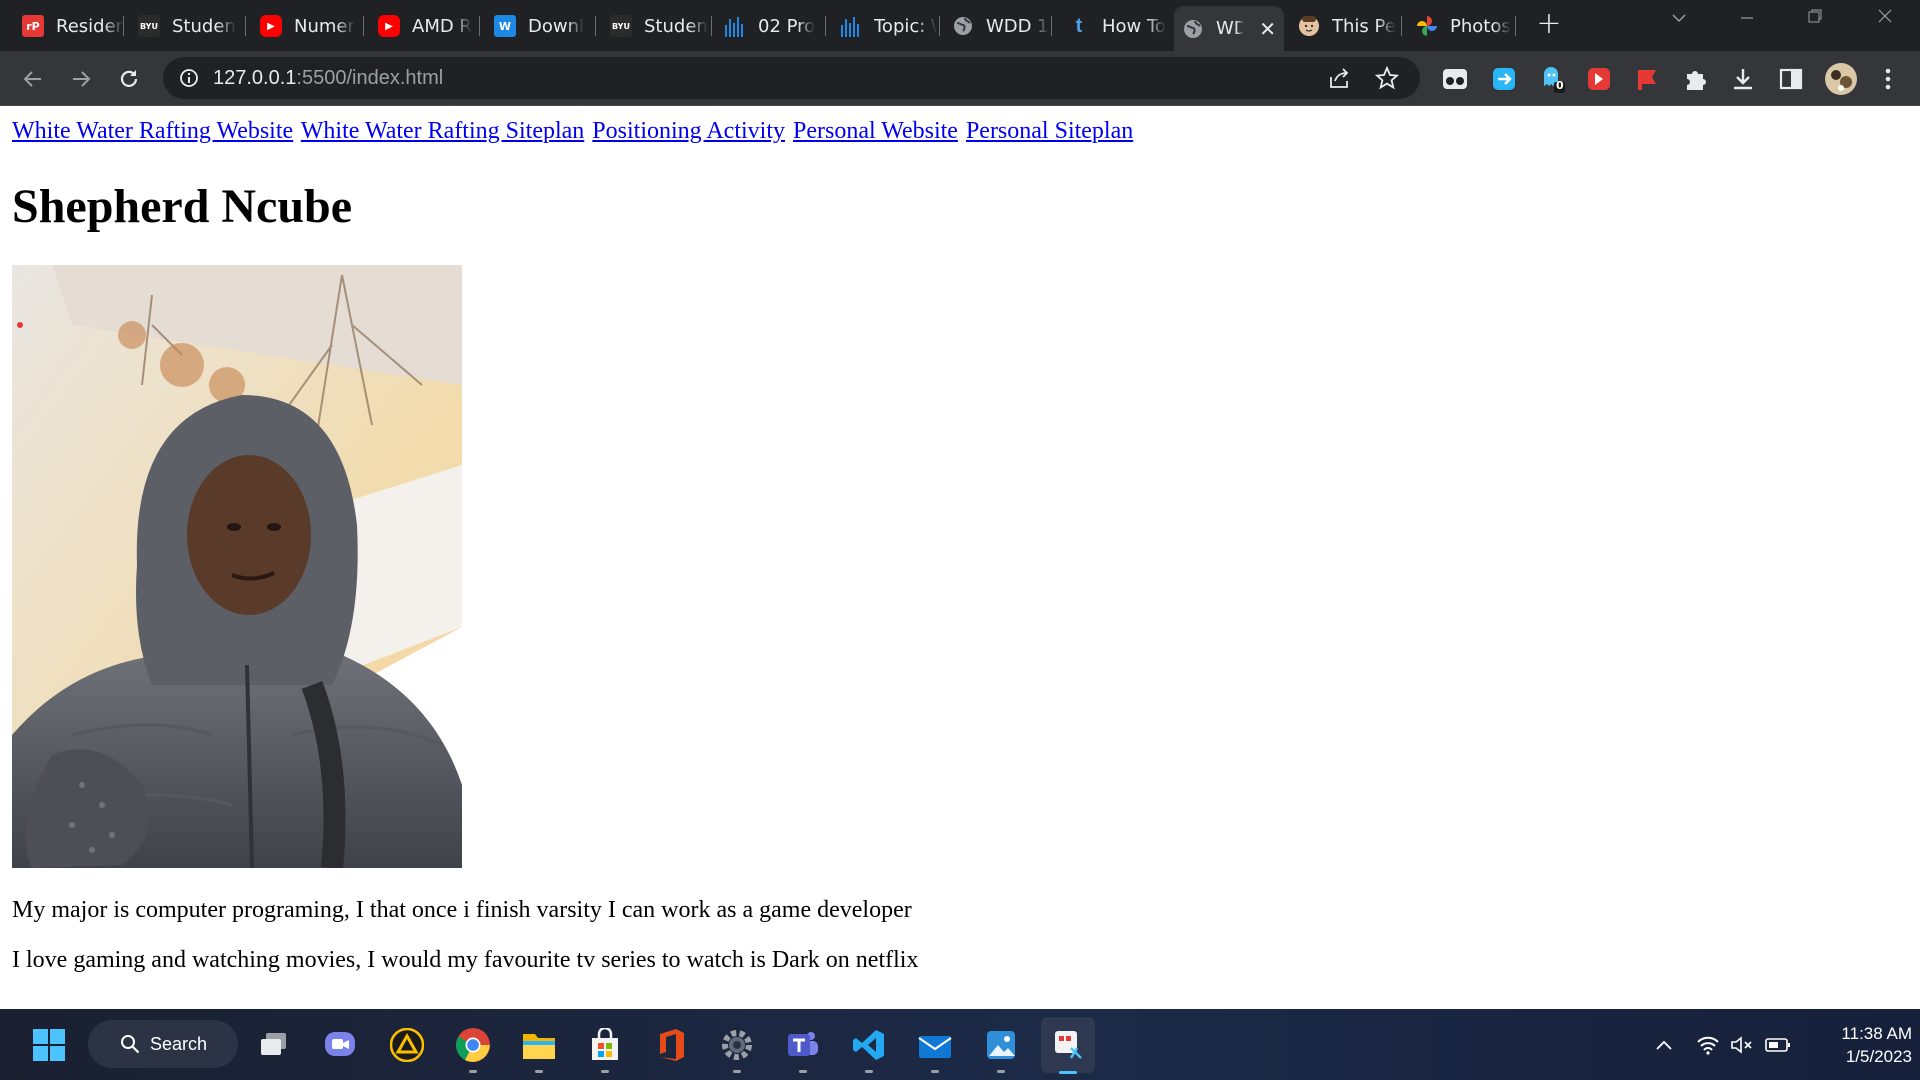  What do you see at coordinates (182, 206) in the screenshot?
I see `page-heading: Shepherd Ncube` at bounding box center [182, 206].